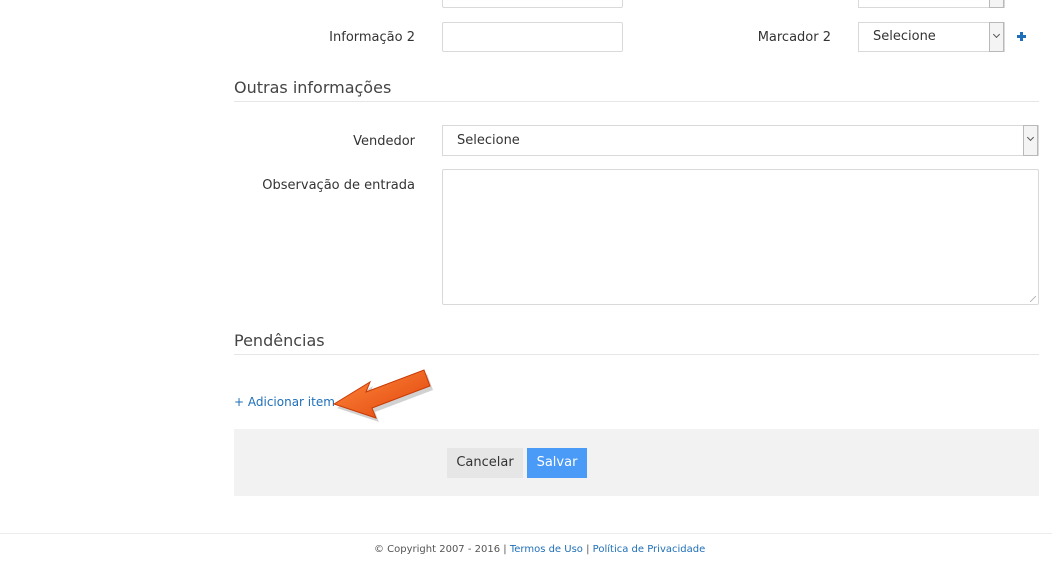 Image resolution: width=1052 pixels, height=563 pixels. Describe the element at coordinates (931, 4) in the screenshot. I see `marker1-select-partial` at that location.